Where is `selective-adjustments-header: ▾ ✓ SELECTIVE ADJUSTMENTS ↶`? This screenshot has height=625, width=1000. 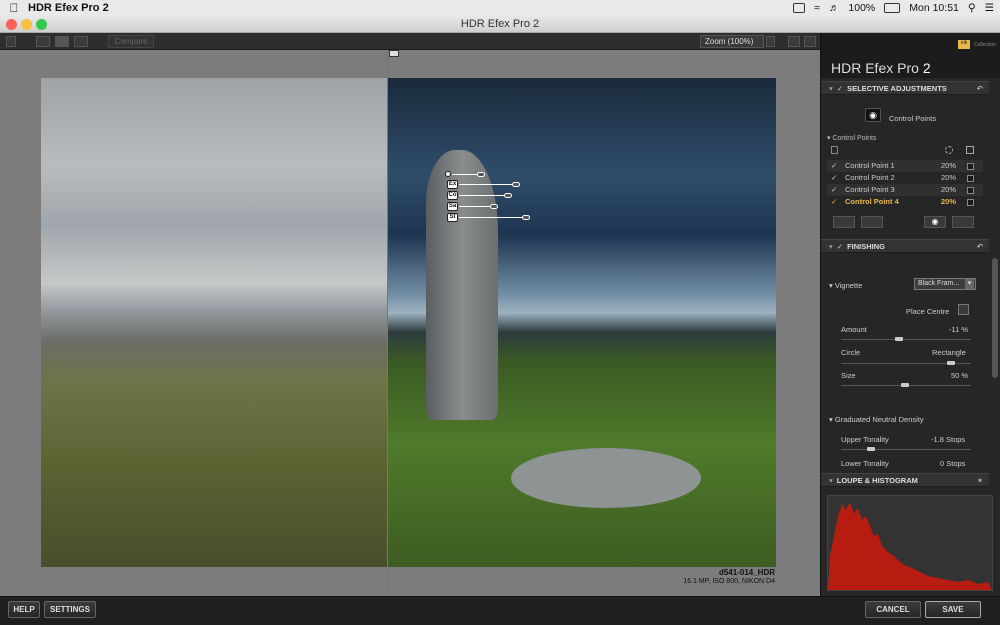
selective-adjustments-header: ▾ ✓ SELECTIVE ADJUSTMENTS ↶ is located at coordinates (905, 88).